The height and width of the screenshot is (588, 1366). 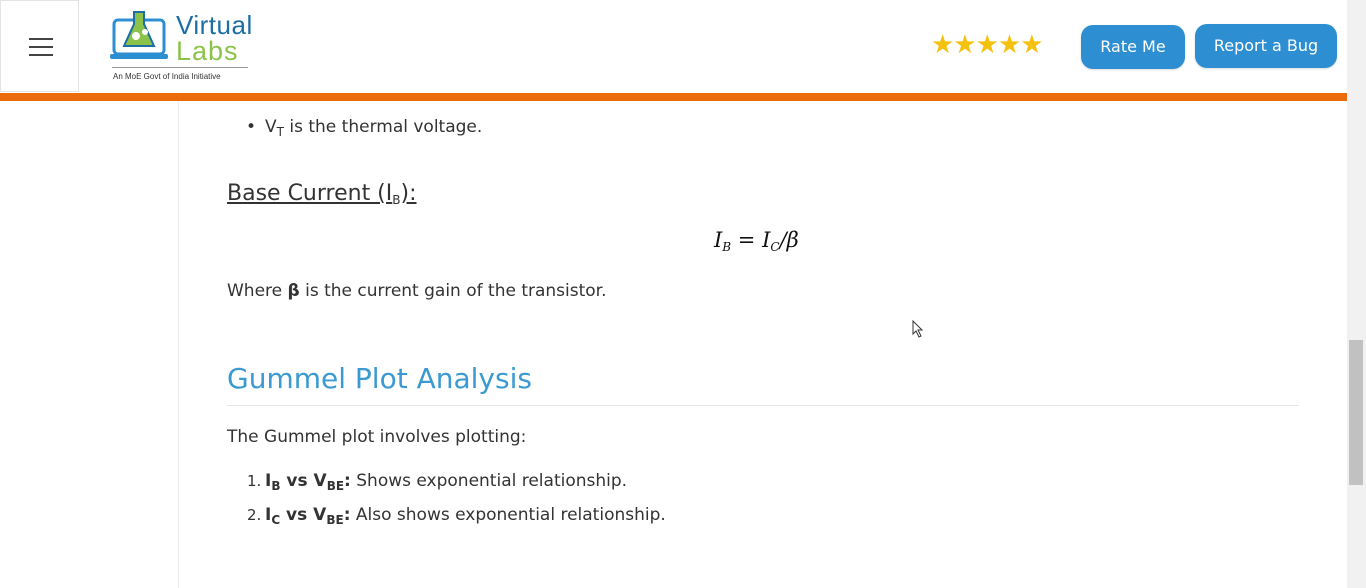 What do you see at coordinates (271, 127) in the screenshot?
I see `vt-symbol: V` at bounding box center [271, 127].